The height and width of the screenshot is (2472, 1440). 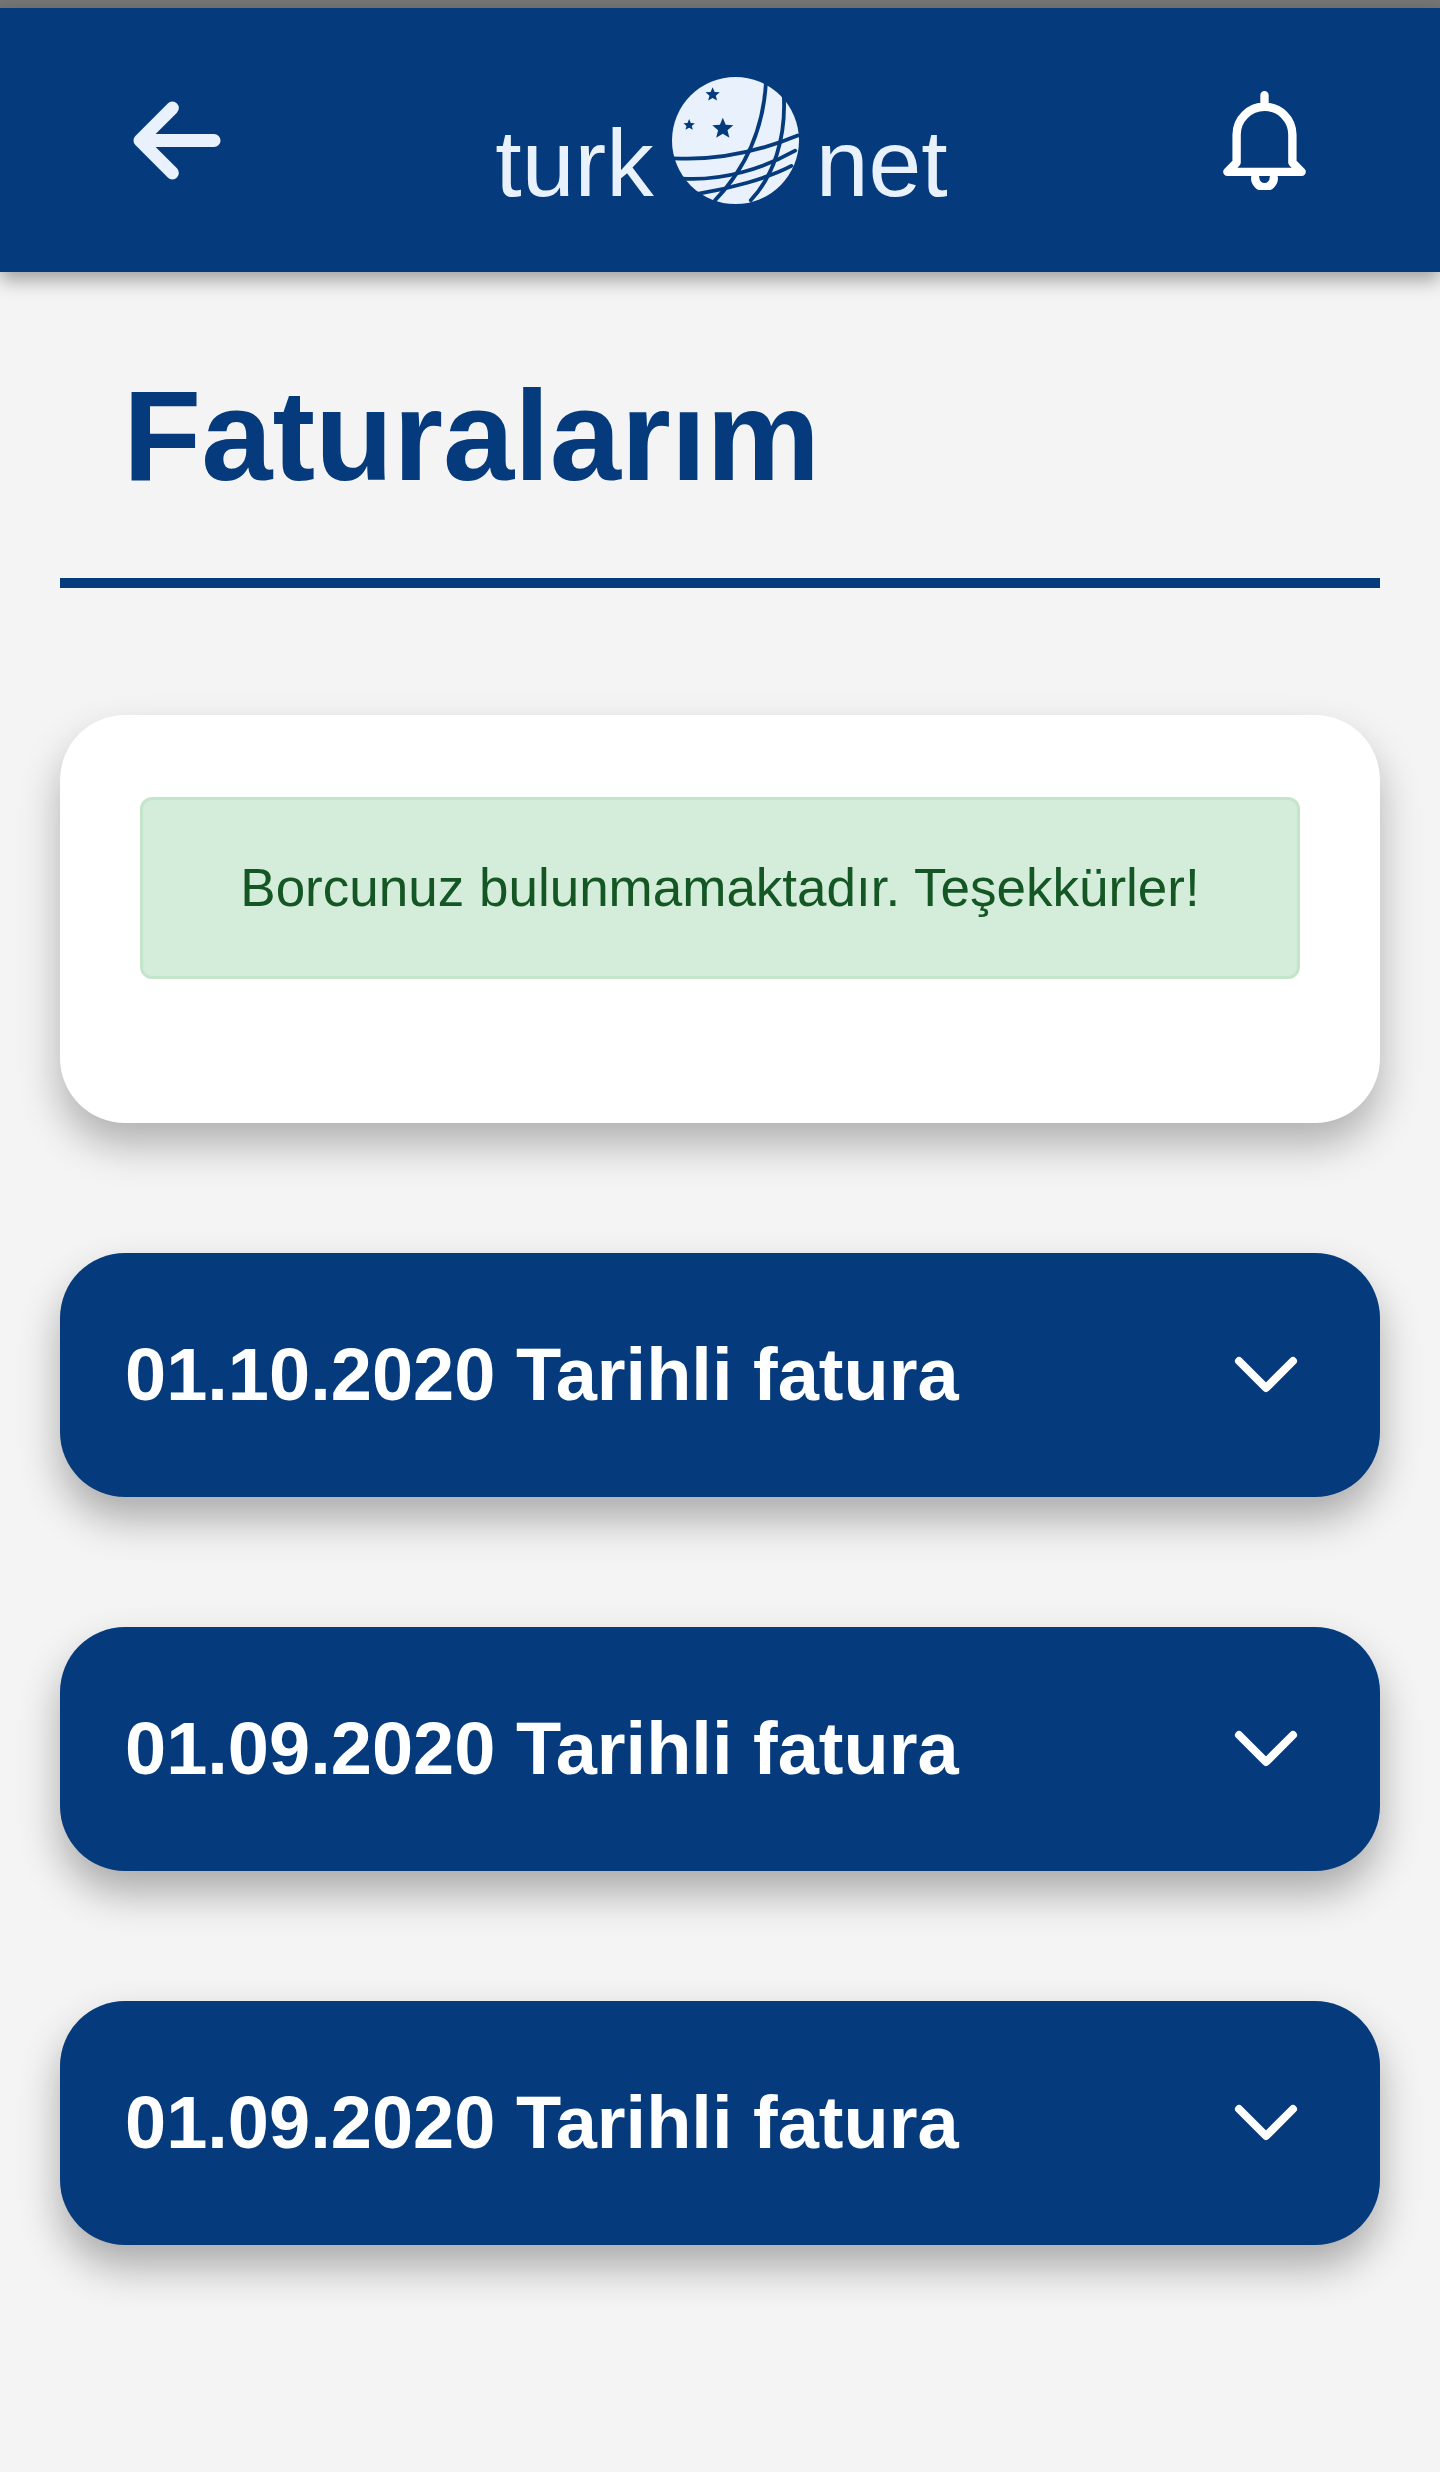 What do you see at coordinates (720, 1374) in the screenshot?
I see `invoice-accordion-button: 01.10.2020 Tarihli fatura` at bounding box center [720, 1374].